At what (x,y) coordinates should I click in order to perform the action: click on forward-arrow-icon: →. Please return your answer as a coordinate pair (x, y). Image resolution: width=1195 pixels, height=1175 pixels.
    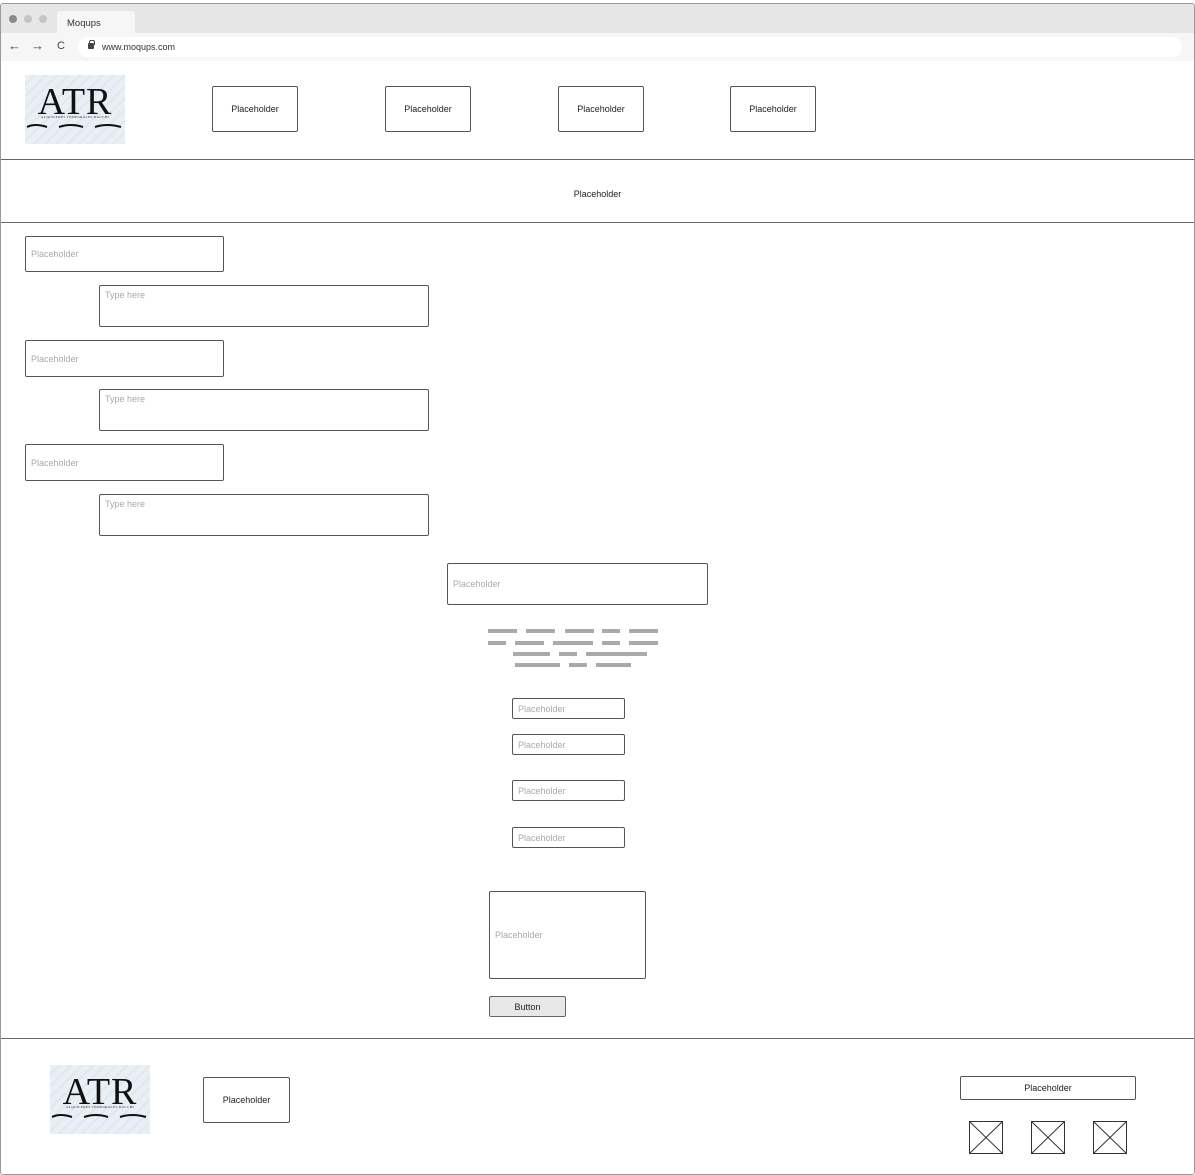
    Looking at the image, I should click on (37, 46).